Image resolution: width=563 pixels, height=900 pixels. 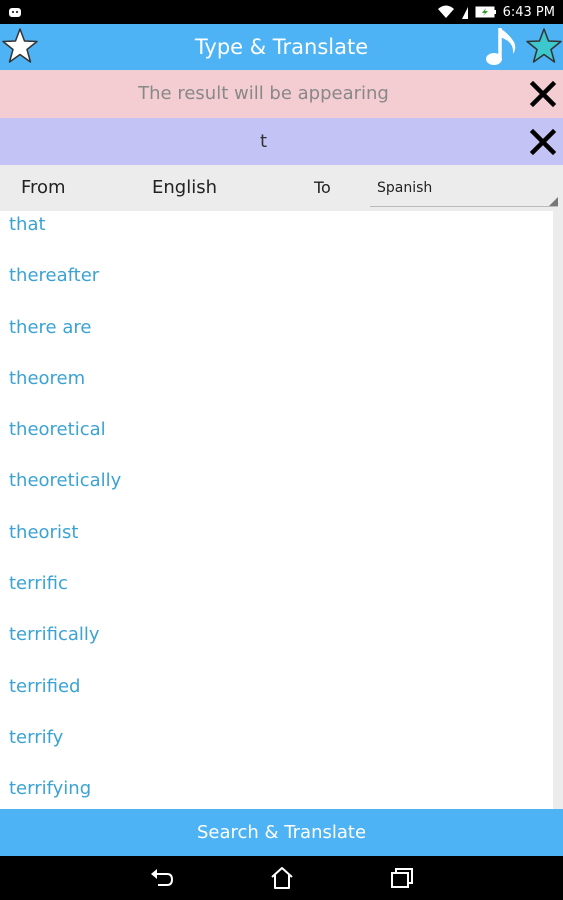 I want to click on status-time: 6:43 PM, so click(x=528, y=12).